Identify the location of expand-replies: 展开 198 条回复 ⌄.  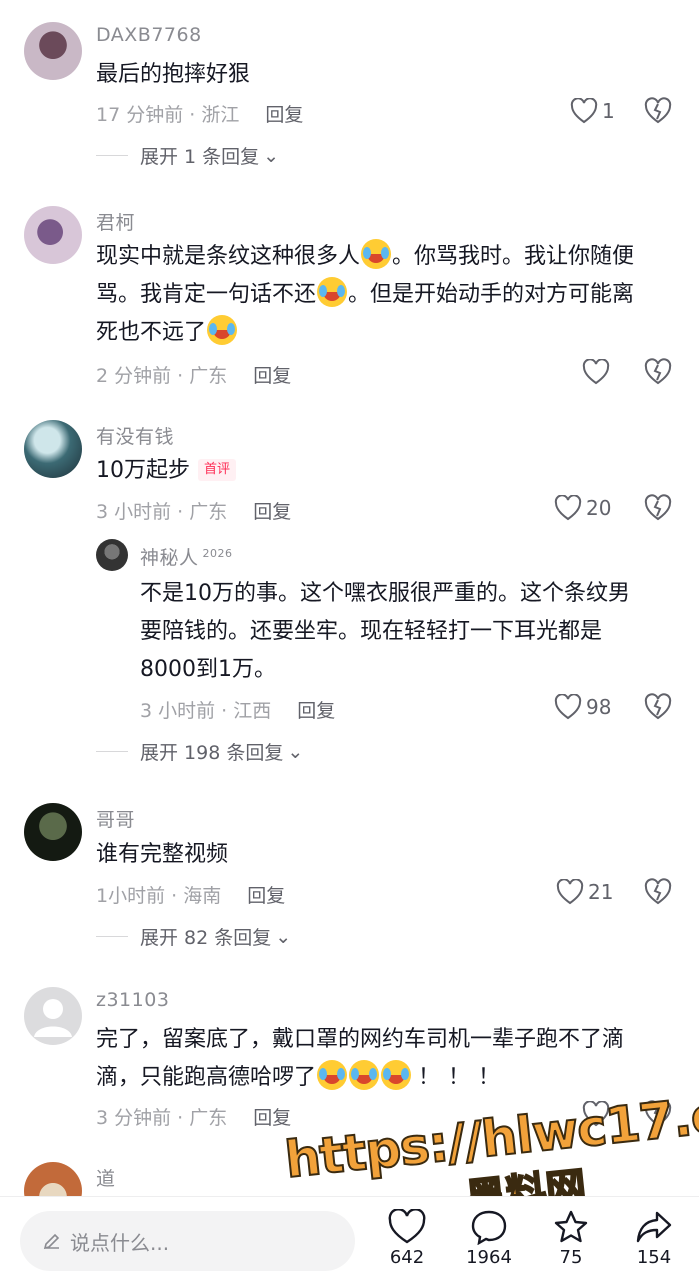
(199, 751).